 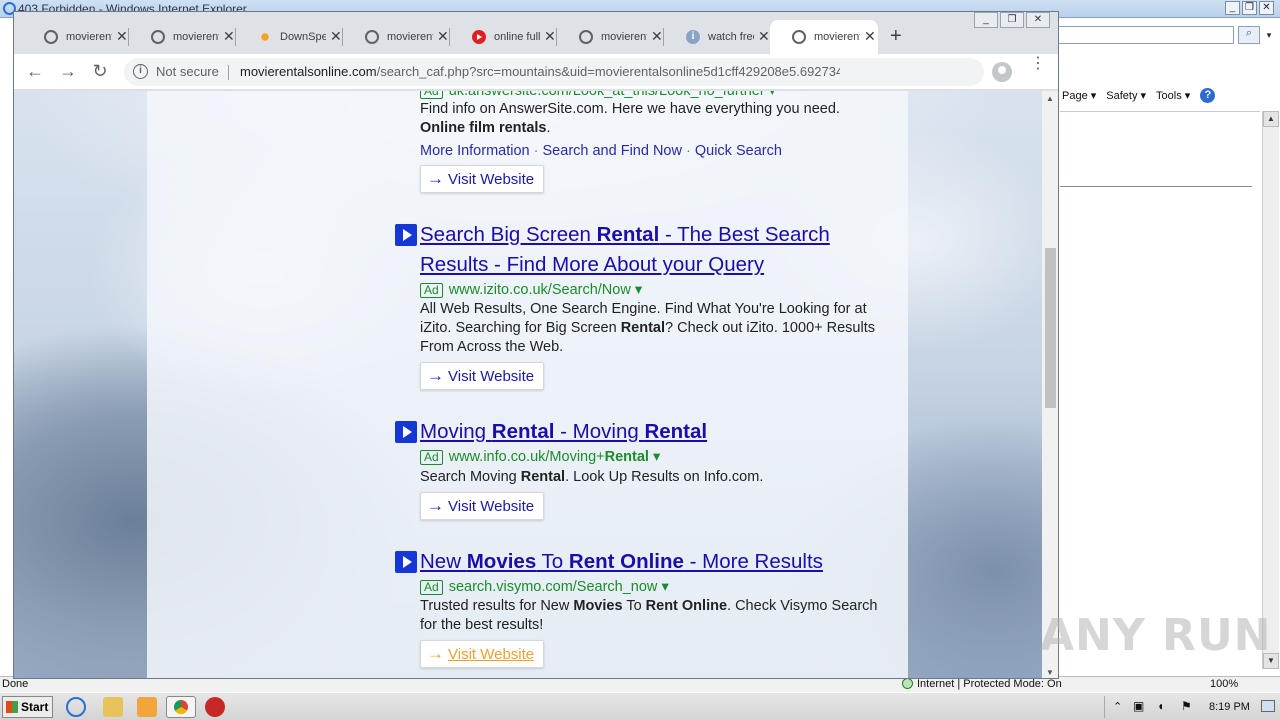 I want to click on tab-watch-free: i watch free movies ✕, so click(x=717, y=37).